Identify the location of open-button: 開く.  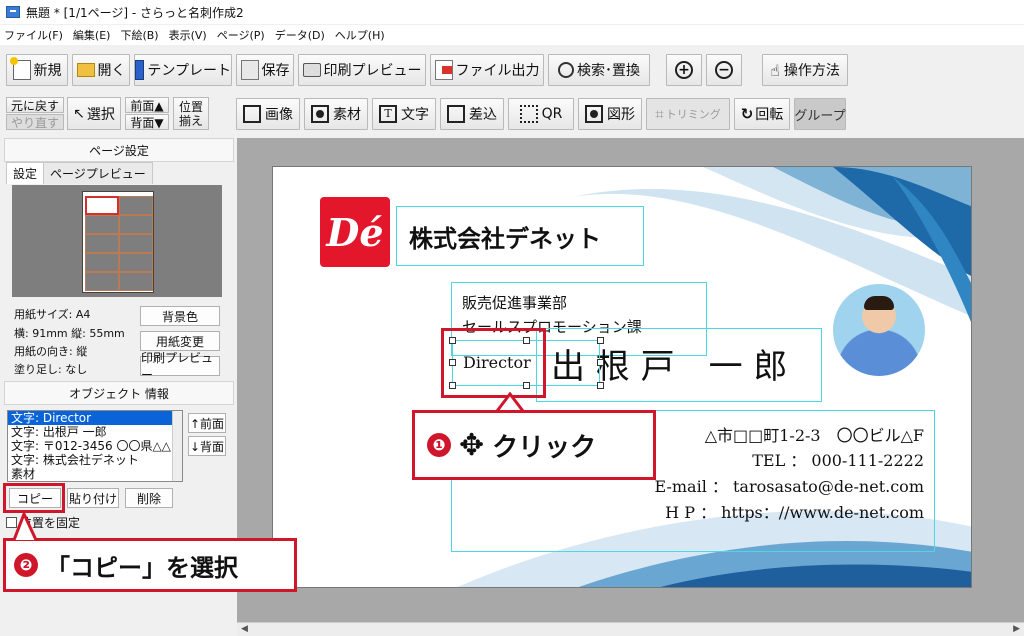
(101, 70).